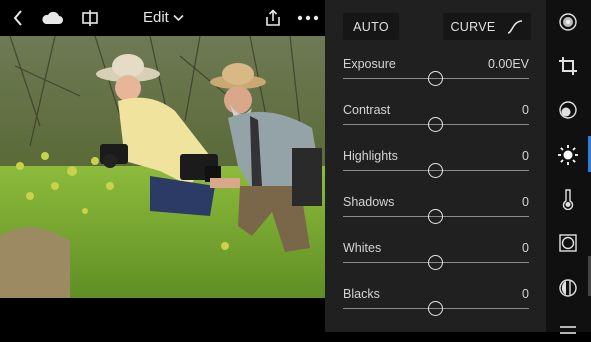  I want to click on tool-rail, so click(568, 167).